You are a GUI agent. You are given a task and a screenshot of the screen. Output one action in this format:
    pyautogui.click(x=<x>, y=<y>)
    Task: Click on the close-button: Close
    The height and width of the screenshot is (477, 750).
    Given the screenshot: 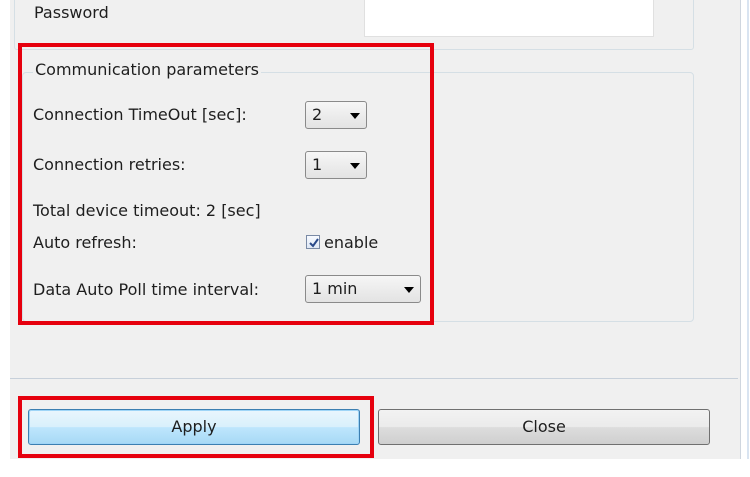 What is the action you would take?
    pyautogui.click(x=544, y=427)
    